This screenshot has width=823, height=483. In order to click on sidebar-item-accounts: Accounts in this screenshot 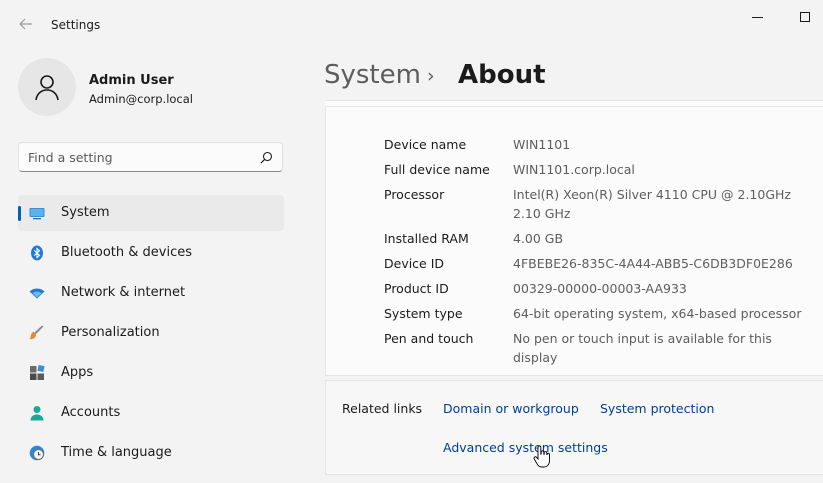, I will do `click(151, 413)`.